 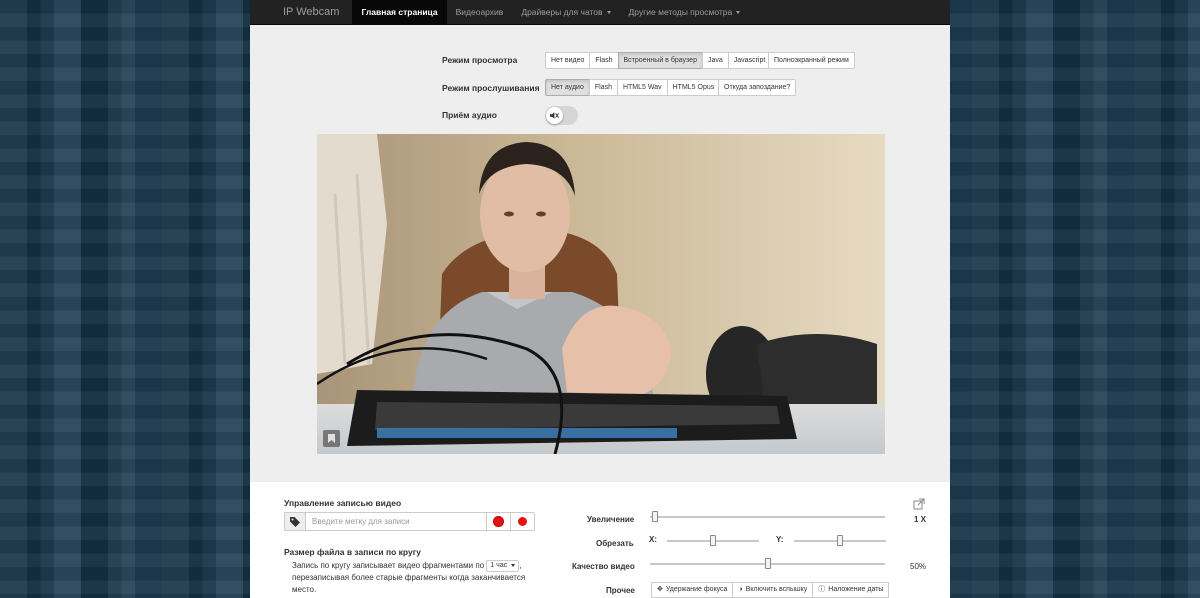 What do you see at coordinates (568, 60) in the screenshot?
I see `view-mode-none: Нет видео` at bounding box center [568, 60].